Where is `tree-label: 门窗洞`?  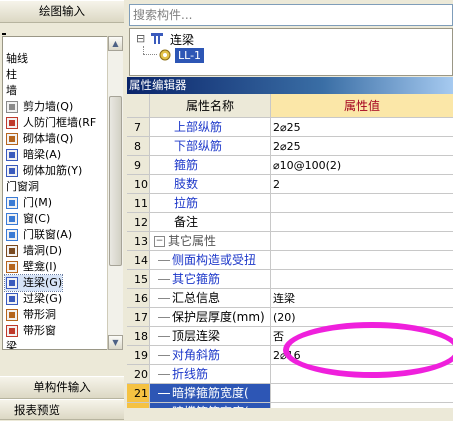 tree-label: 门窗洞 is located at coordinates (22, 186).